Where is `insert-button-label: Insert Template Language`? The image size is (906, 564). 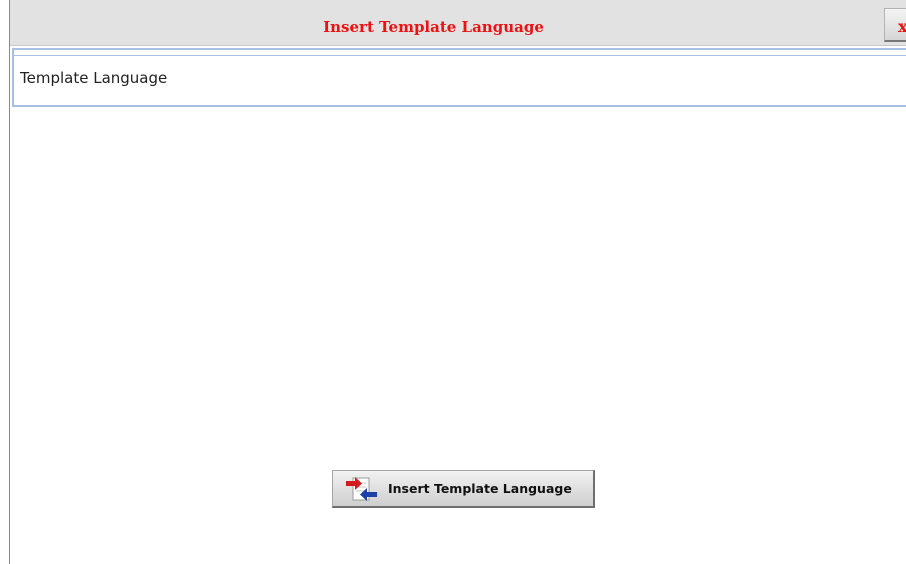
insert-button-label: Insert Template Language is located at coordinates (480, 488).